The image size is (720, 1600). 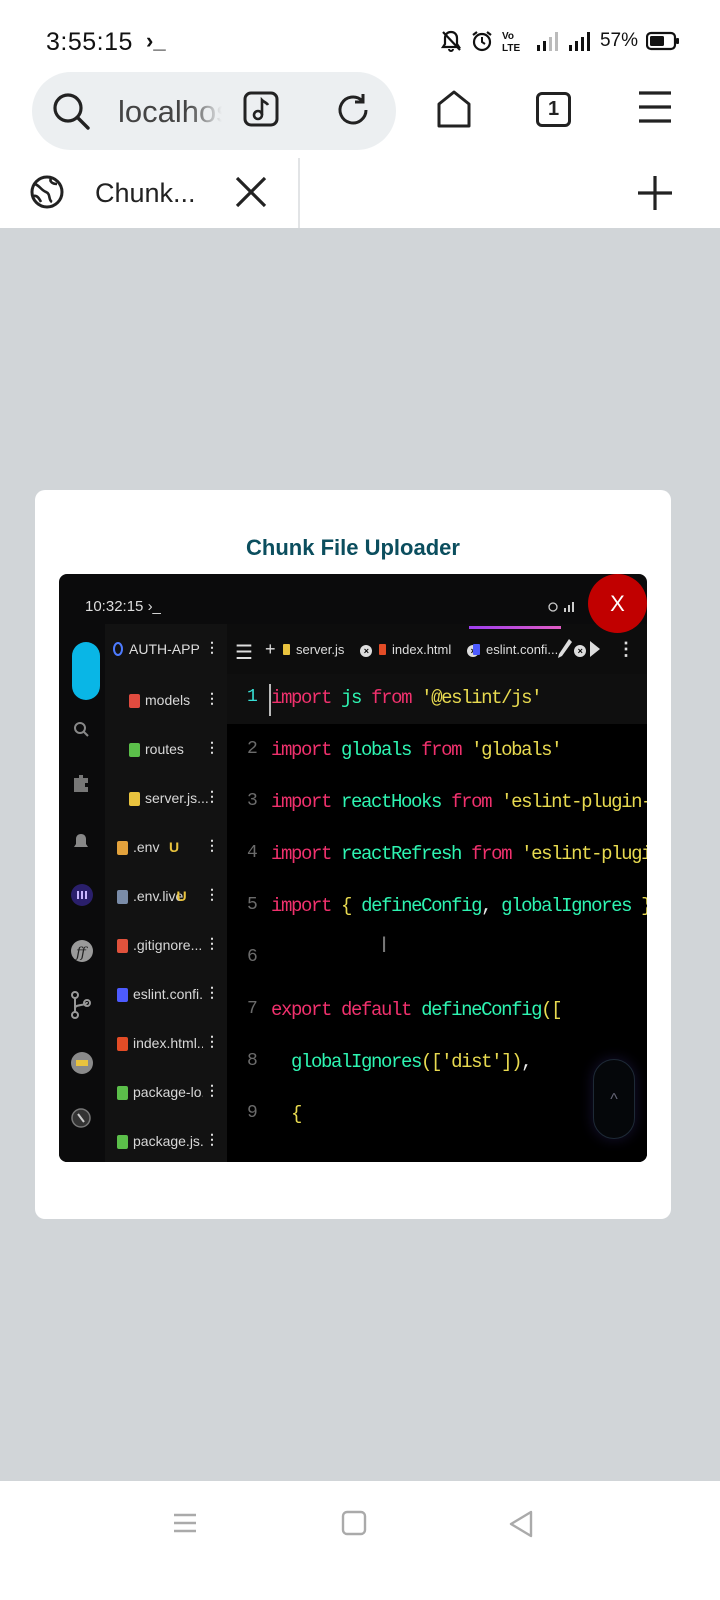 What do you see at coordinates (166, 799) in the screenshot?
I see `file-item: server.js... ⋮` at bounding box center [166, 799].